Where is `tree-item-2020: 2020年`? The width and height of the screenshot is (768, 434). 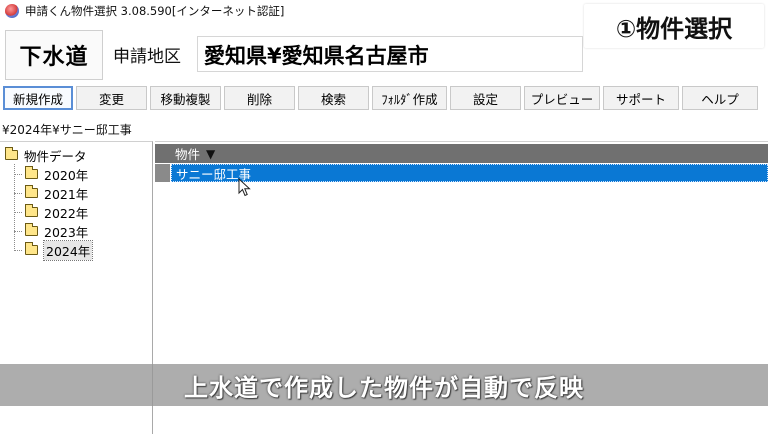 tree-item-2020: 2020年 is located at coordinates (56, 174).